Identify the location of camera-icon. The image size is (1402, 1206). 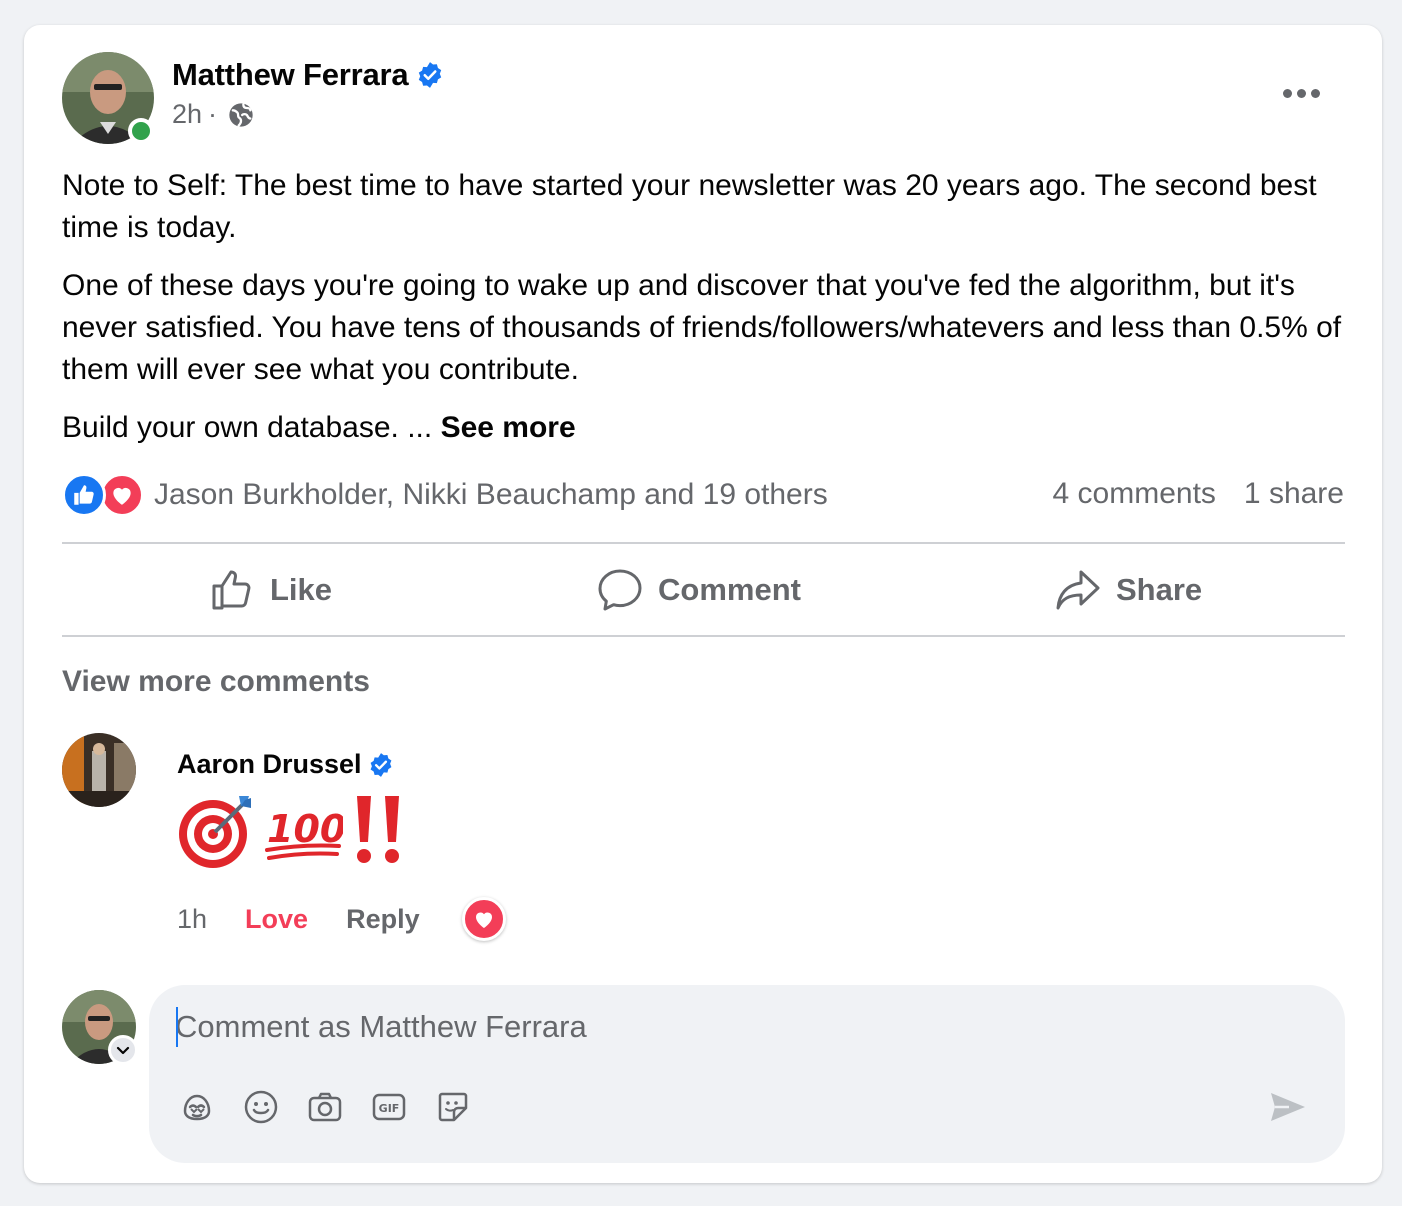
(325, 1107).